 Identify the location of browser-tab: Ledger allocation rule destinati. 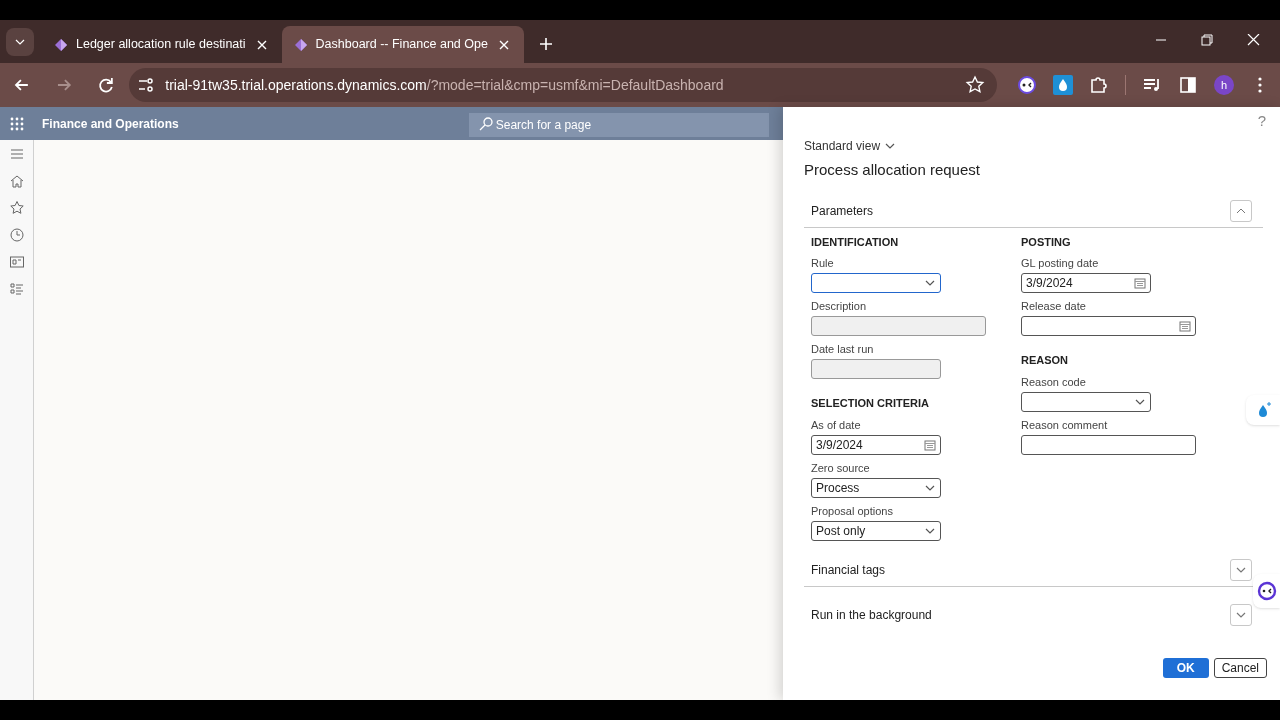
(162, 44).